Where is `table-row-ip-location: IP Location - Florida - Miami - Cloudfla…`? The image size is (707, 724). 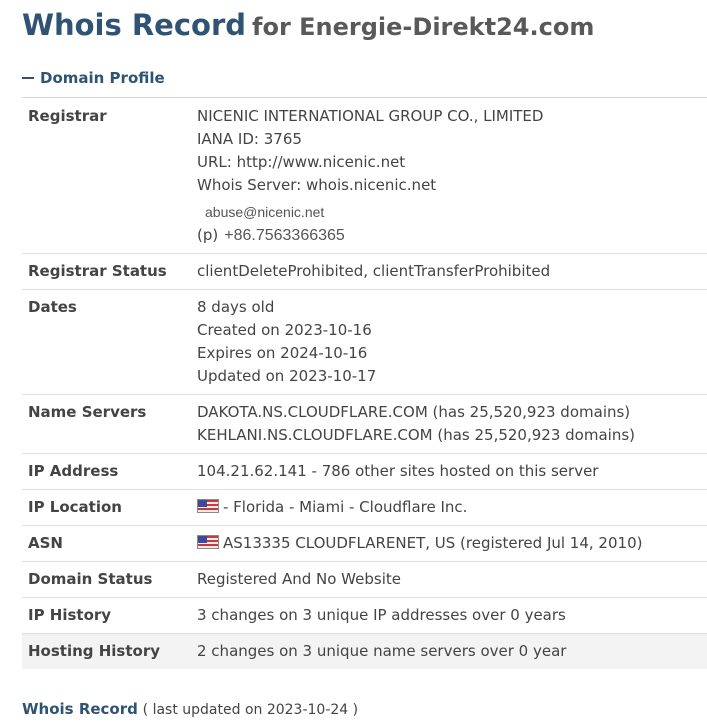 table-row-ip-location: IP Location - Florida - Miami - Cloudfla… is located at coordinates (364, 507).